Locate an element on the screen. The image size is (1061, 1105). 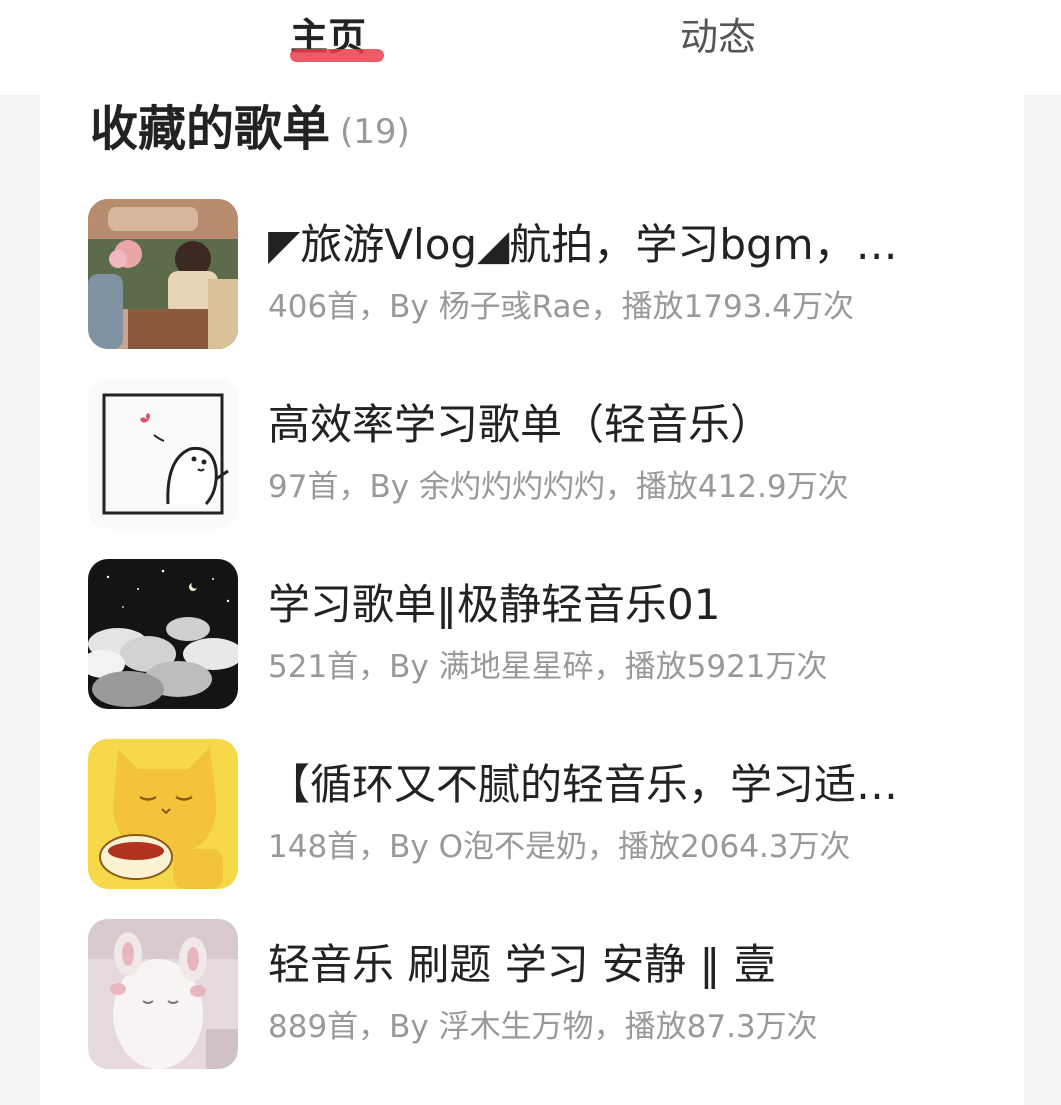
playlist-title: 轻音乐 刷题 学习 安静 ‖ 壹 is located at coordinates (522, 964).